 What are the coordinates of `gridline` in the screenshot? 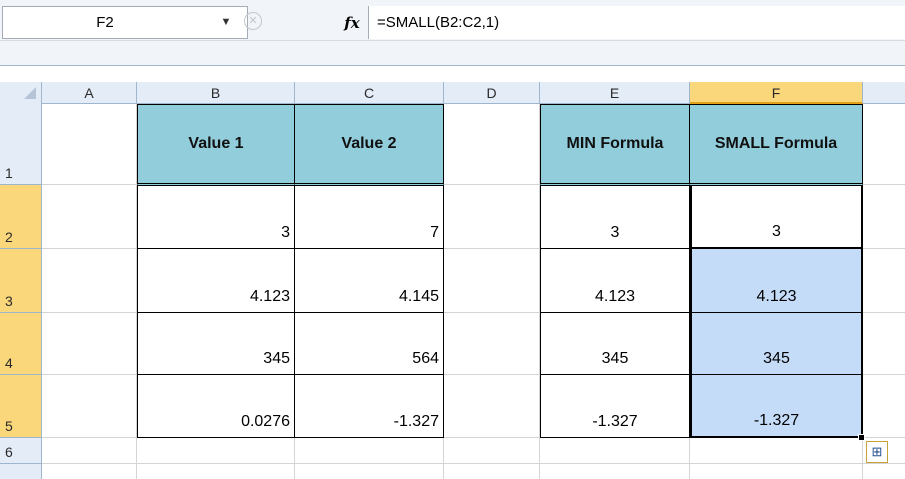 It's located at (473, 463).